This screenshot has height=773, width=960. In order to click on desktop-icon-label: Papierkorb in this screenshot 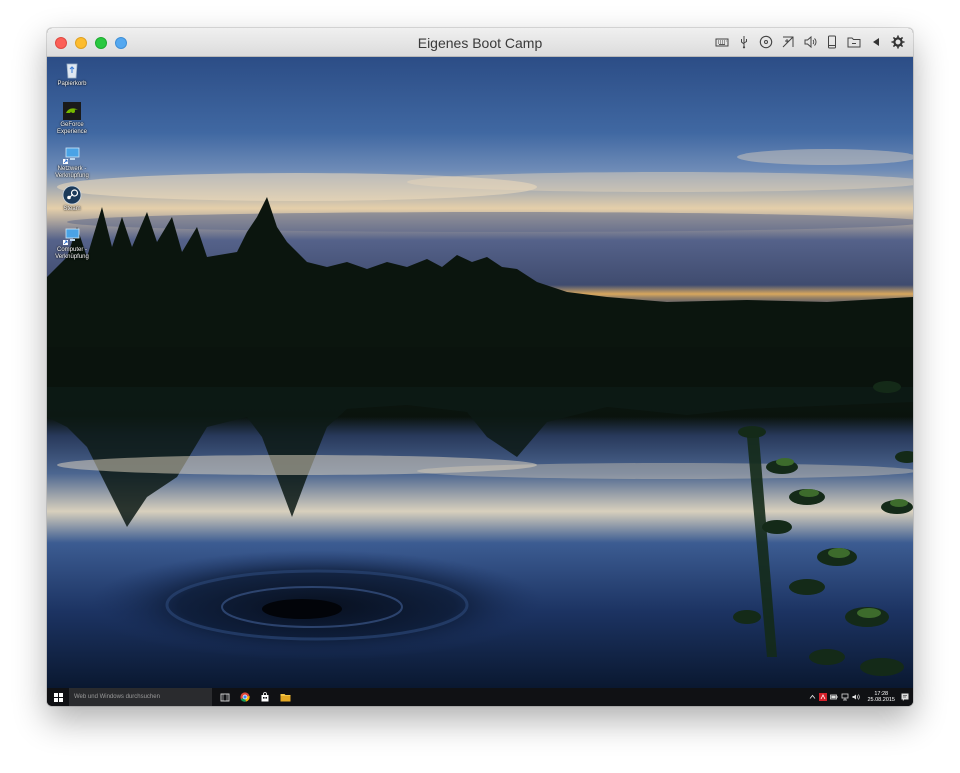, I will do `click(72, 84)`.